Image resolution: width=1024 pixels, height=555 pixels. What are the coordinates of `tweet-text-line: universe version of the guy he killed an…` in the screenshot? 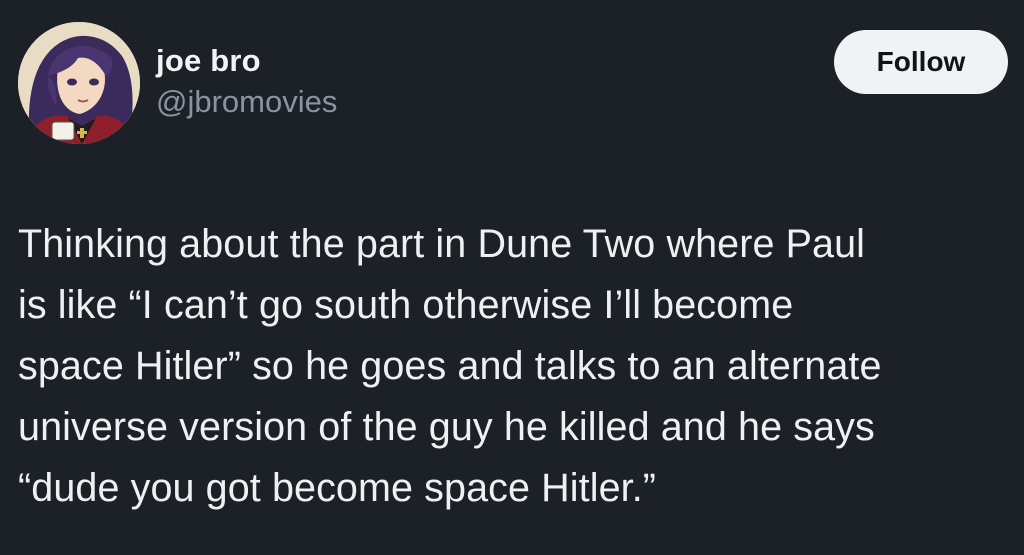 It's located at (446, 427).